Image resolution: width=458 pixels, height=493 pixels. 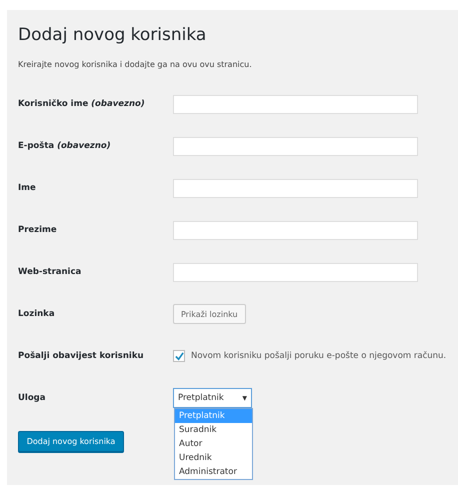 What do you see at coordinates (37, 314) in the screenshot?
I see `field-label: Lozinka` at bounding box center [37, 314].